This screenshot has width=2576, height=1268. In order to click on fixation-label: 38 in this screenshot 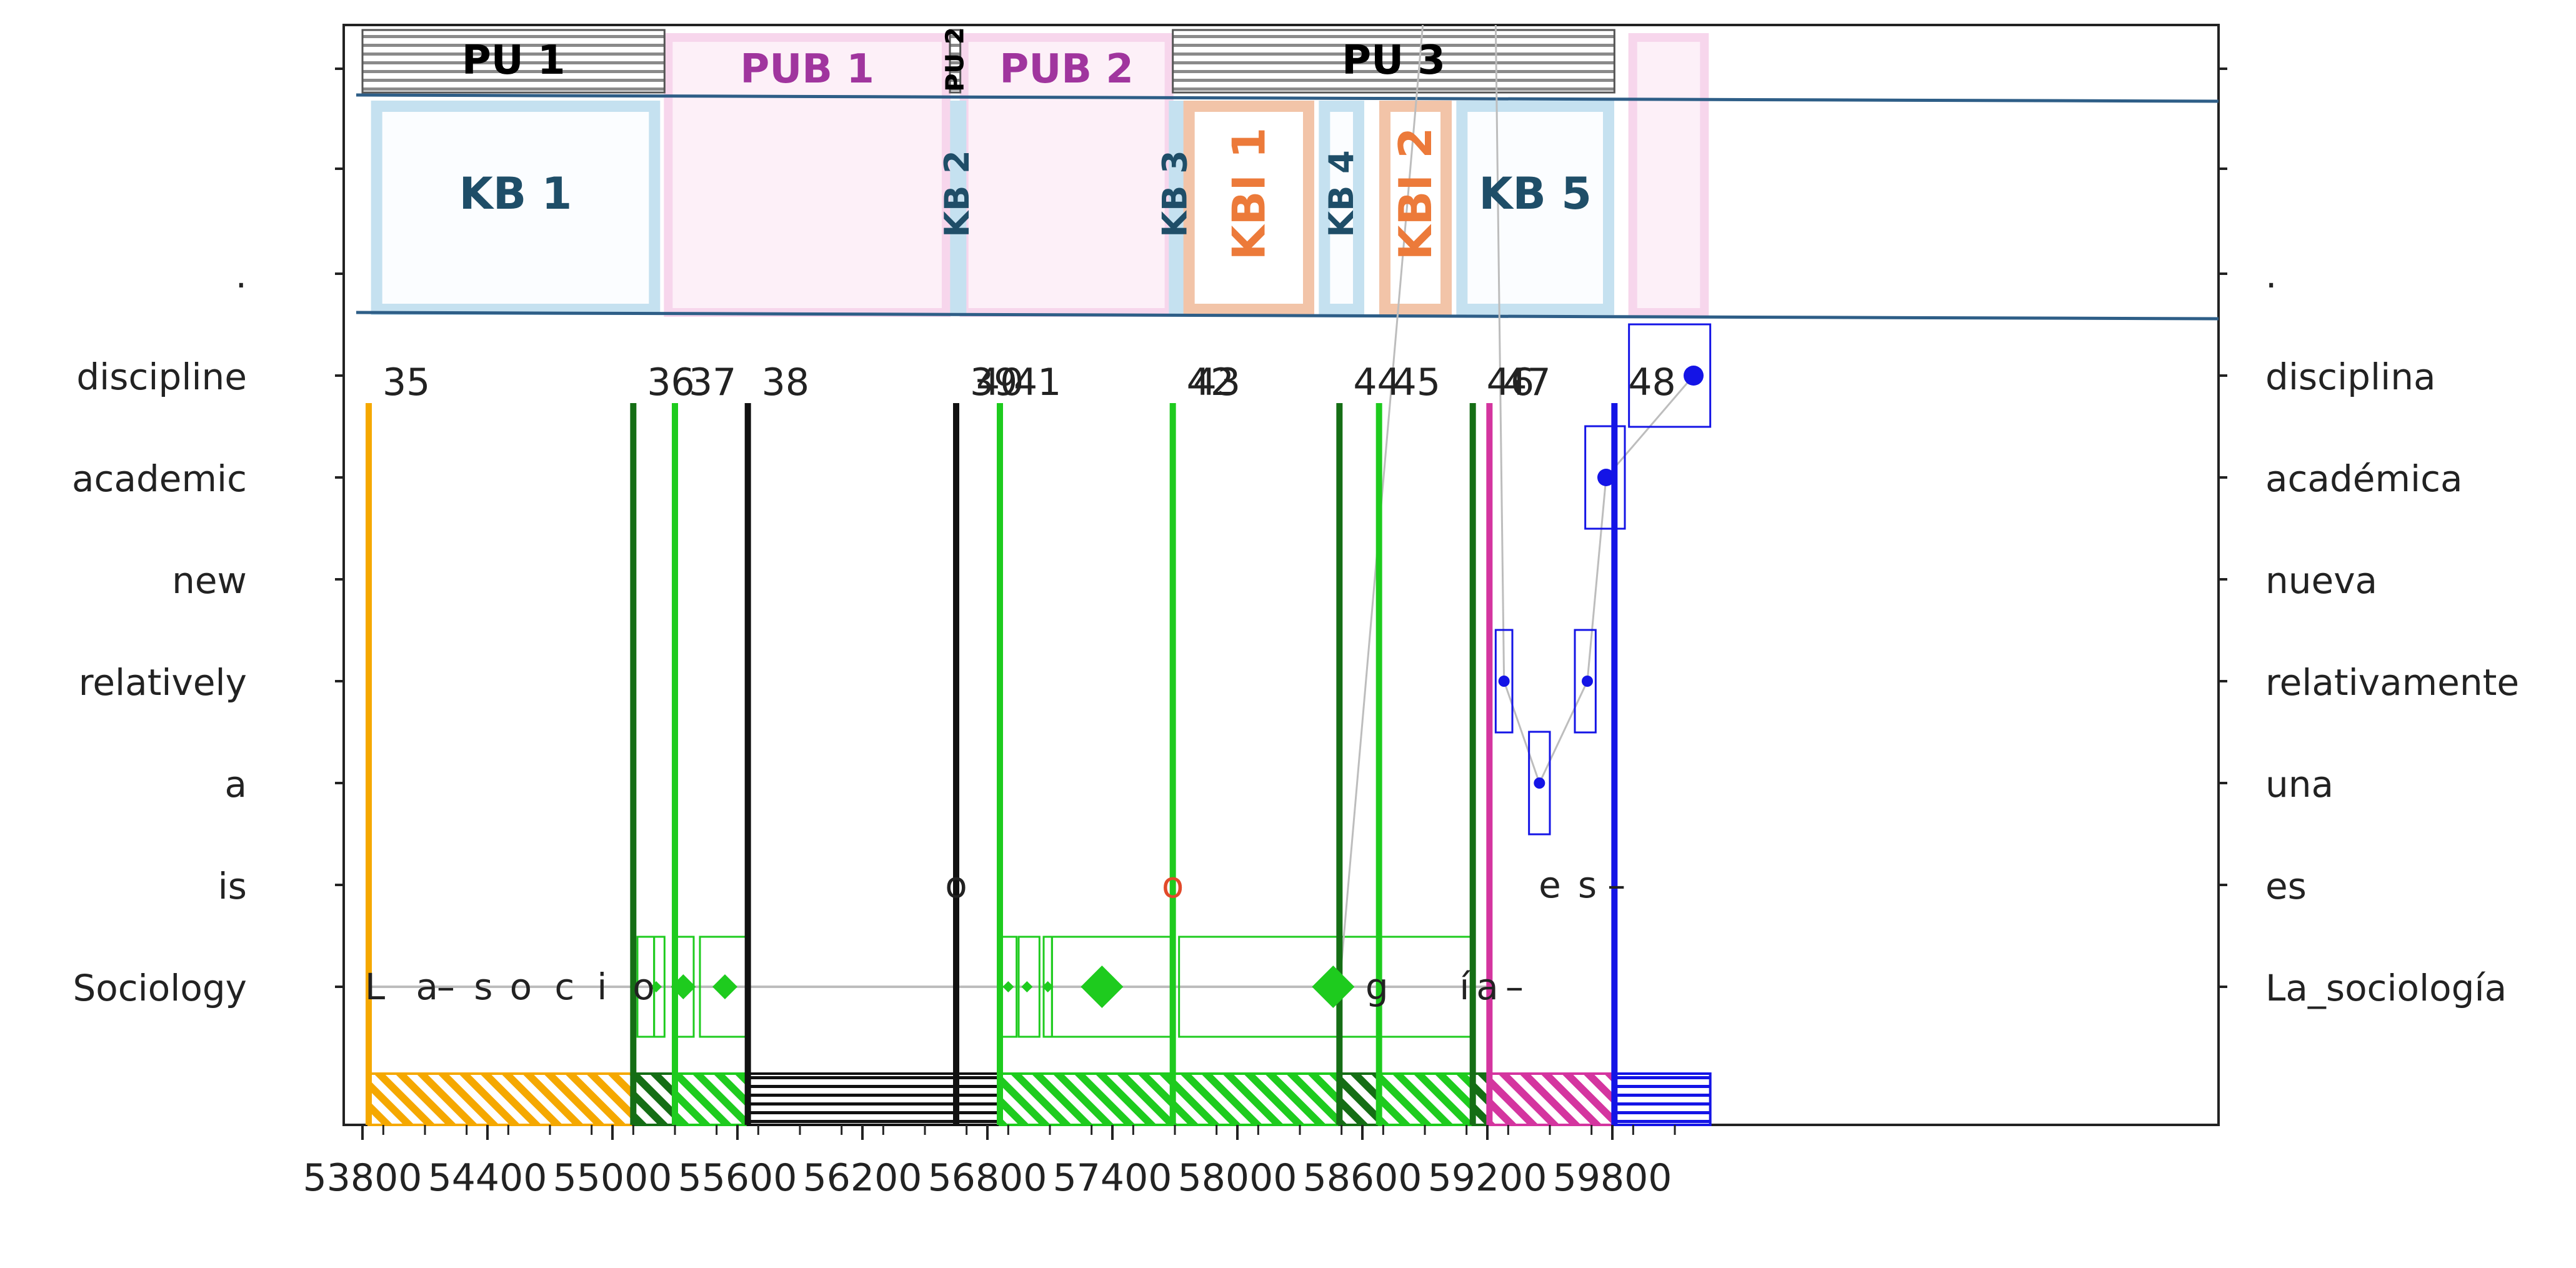, I will do `click(785, 382)`.